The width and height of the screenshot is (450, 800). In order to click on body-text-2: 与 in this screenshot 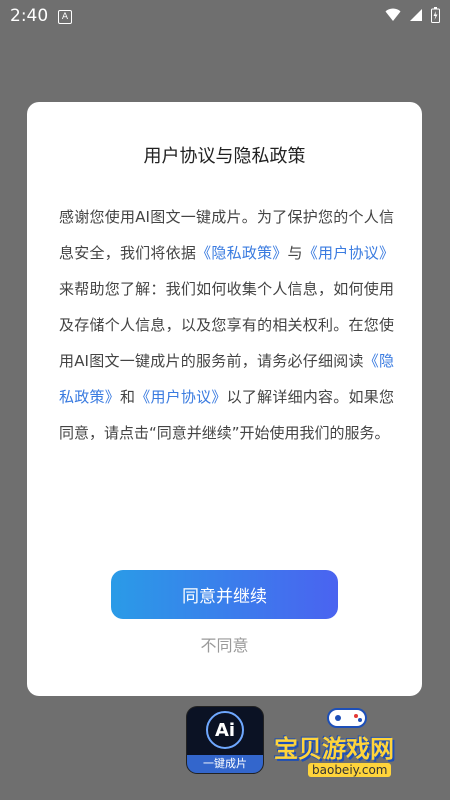, I will do `click(295, 253)`.